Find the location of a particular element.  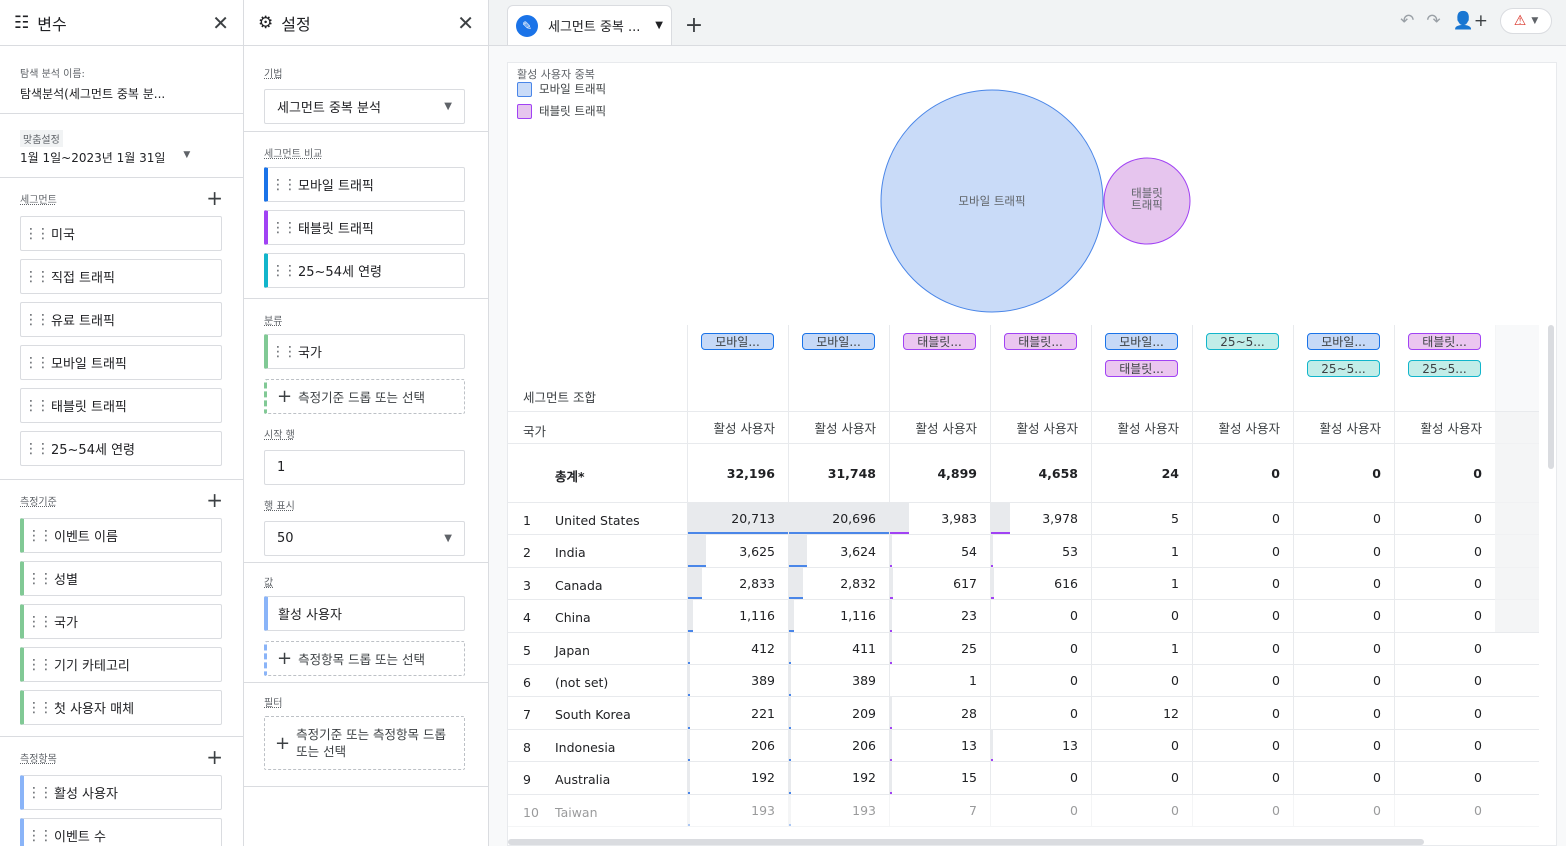

table-row: 6 (not set) 389 389 1 0 0 0 0 0 is located at coordinates (1023, 681).